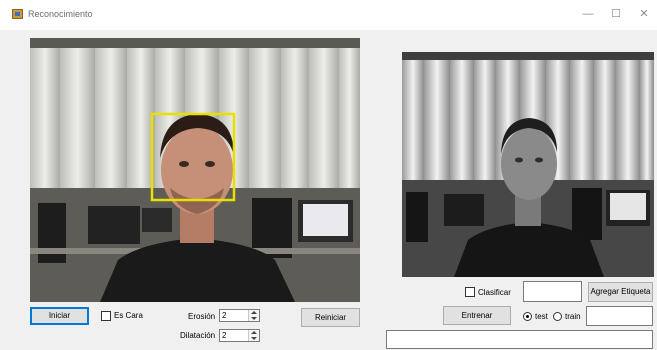 This screenshot has height=350, width=657. What do you see at coordinates (128, 315) in the screenshot?
I see `es-cara-label: Es Cara` at bounding box center [128, 315].